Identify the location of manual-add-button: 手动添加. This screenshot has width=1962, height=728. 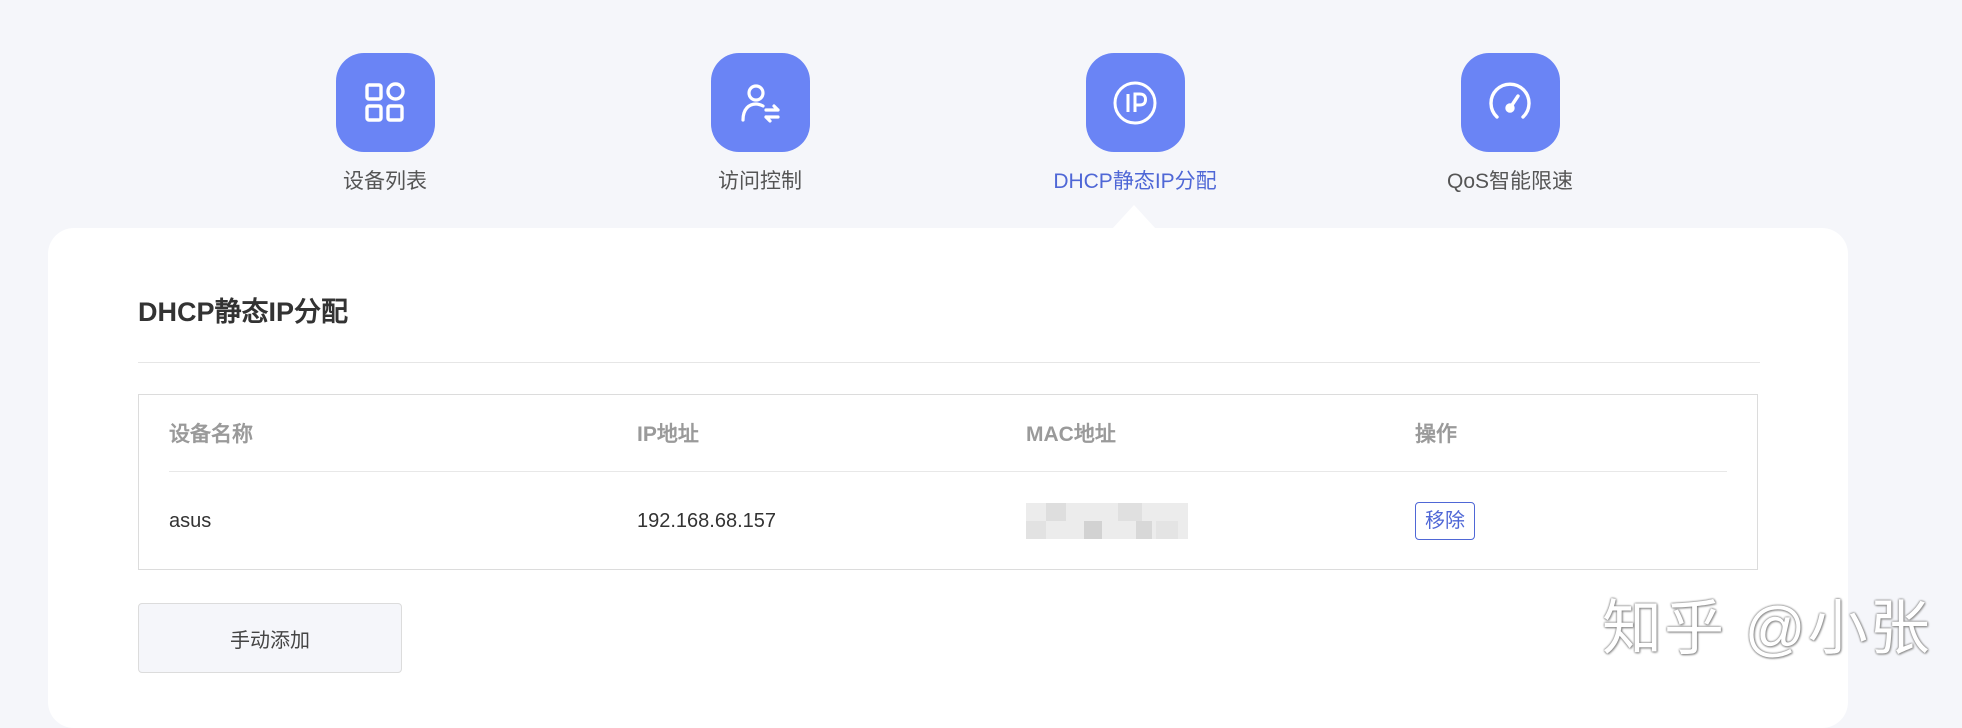
(270, 638).